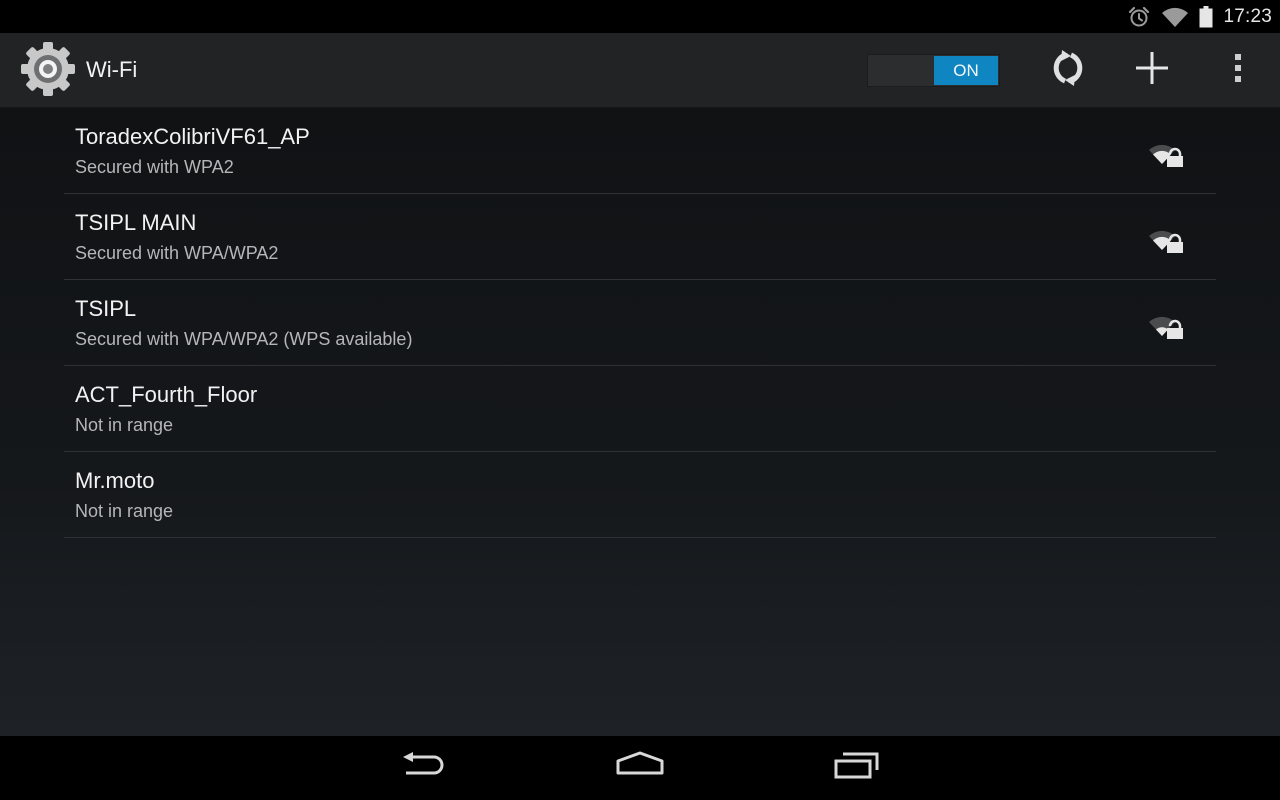 The width and height of the screenshot is (1280, 800). I want to click on recents-icon, so click(857, 768).